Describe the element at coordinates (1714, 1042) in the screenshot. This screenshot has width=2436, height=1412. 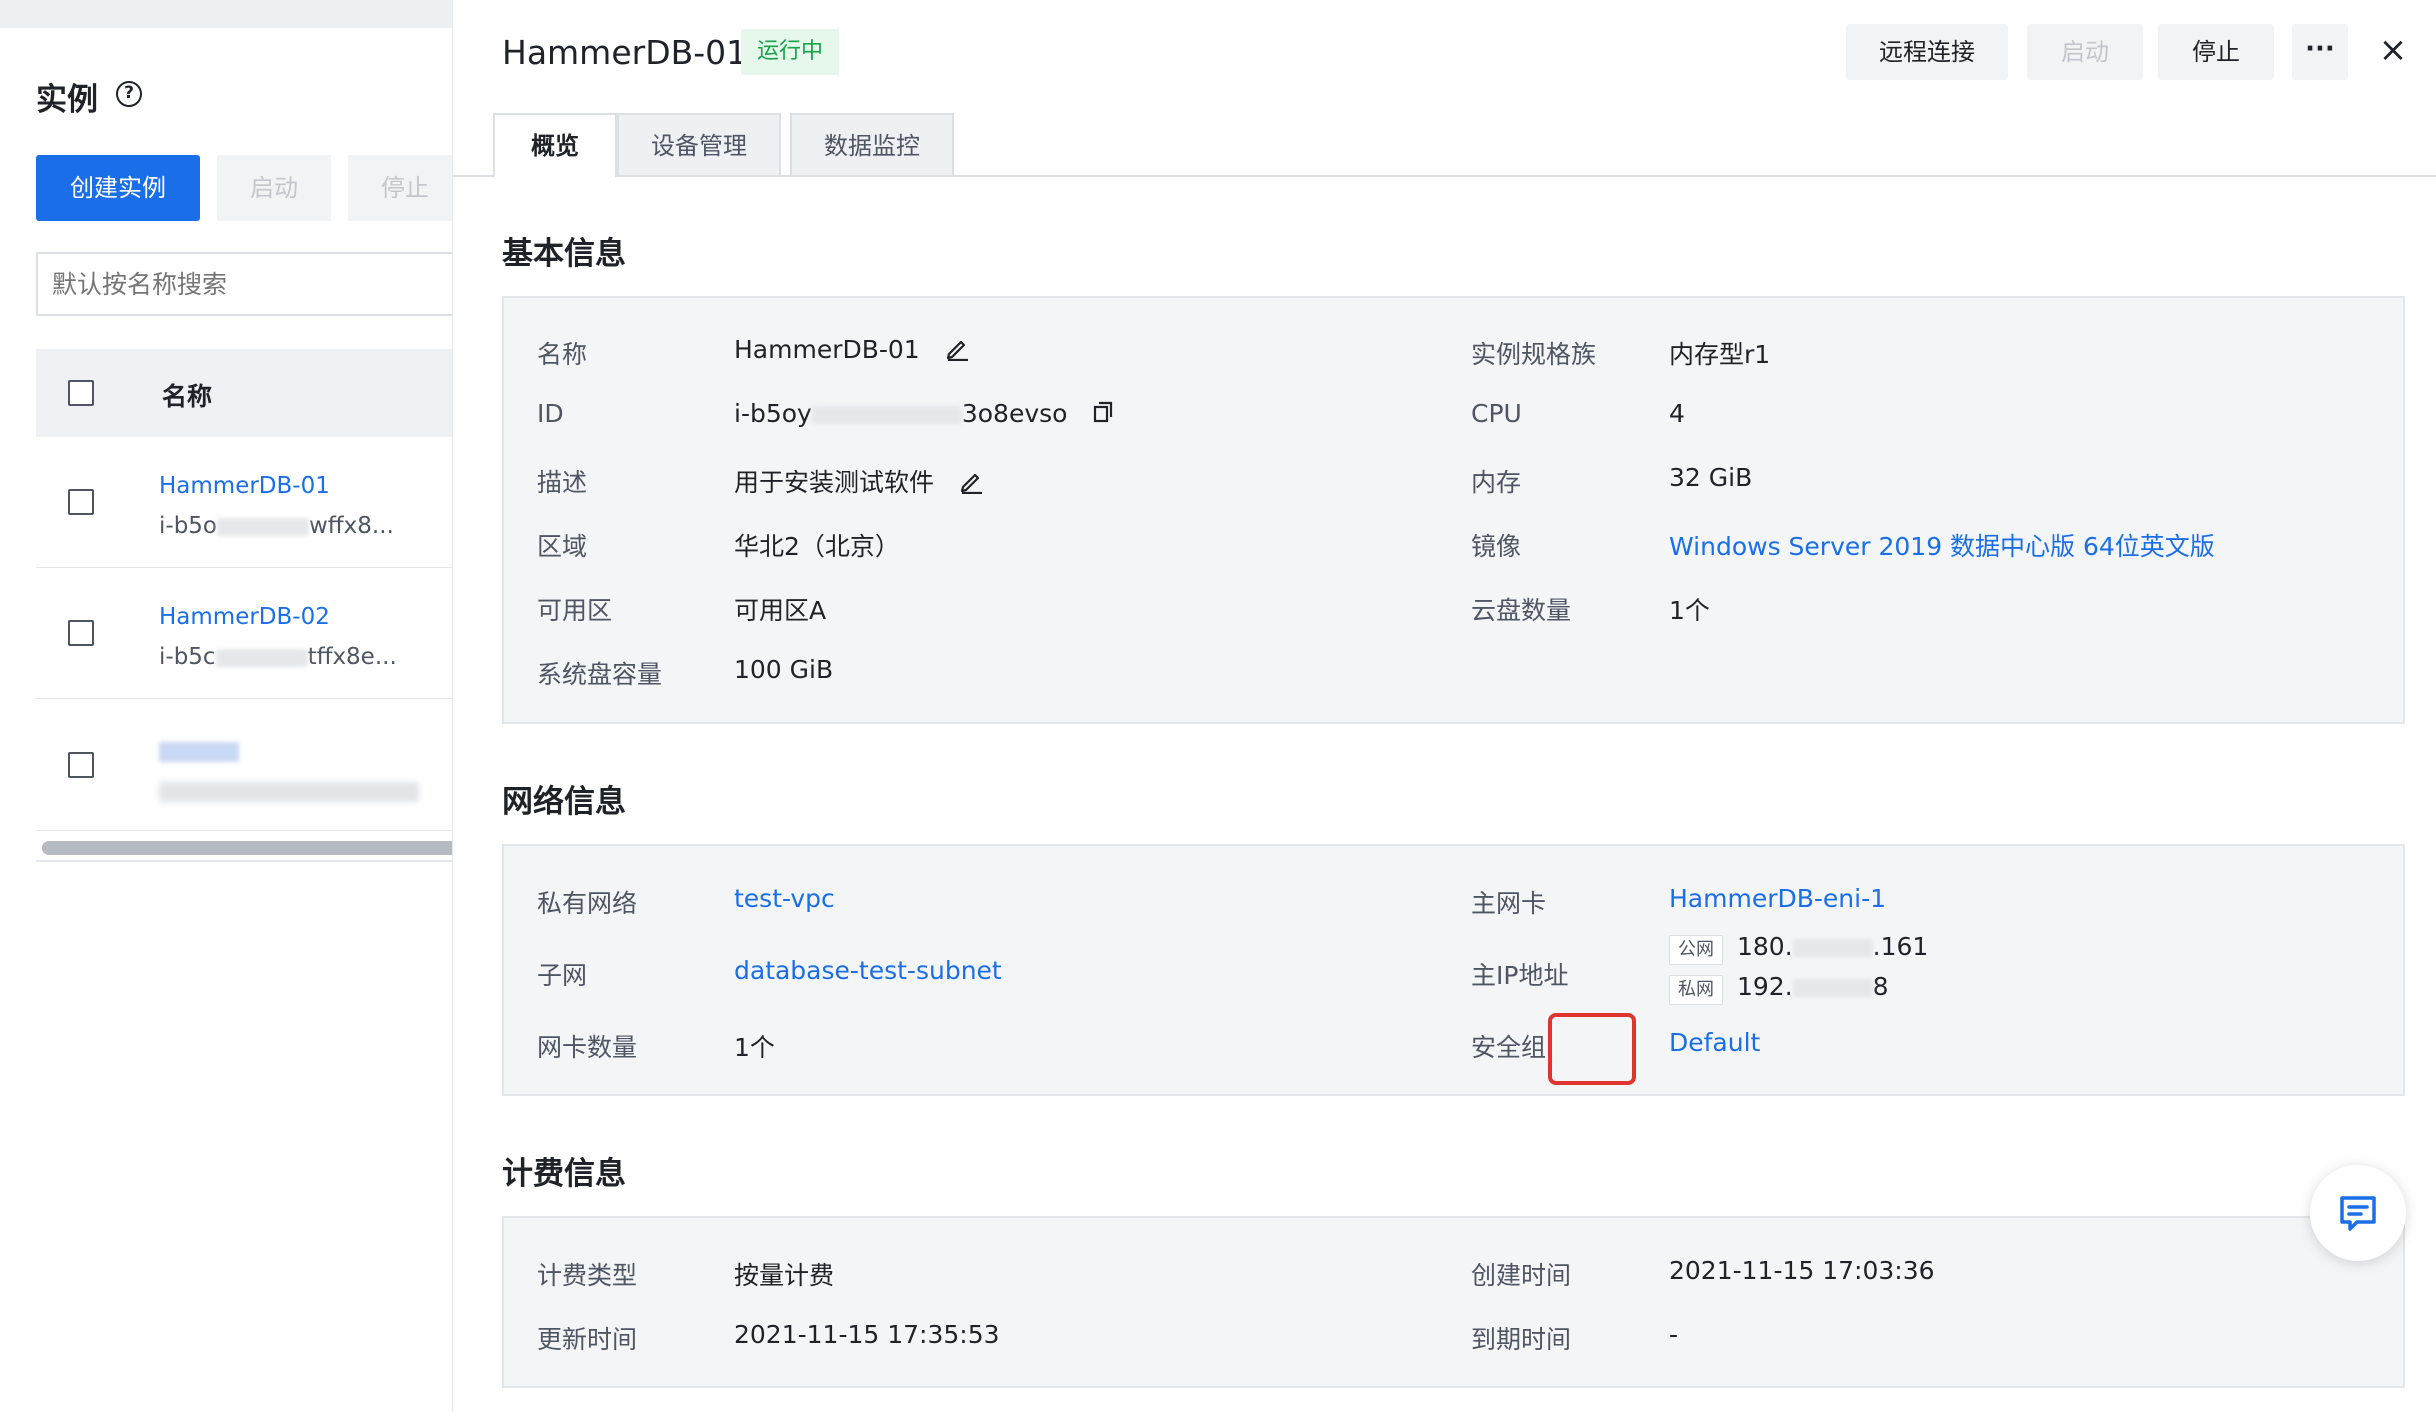
I see `security-group-link: Default` at that location.